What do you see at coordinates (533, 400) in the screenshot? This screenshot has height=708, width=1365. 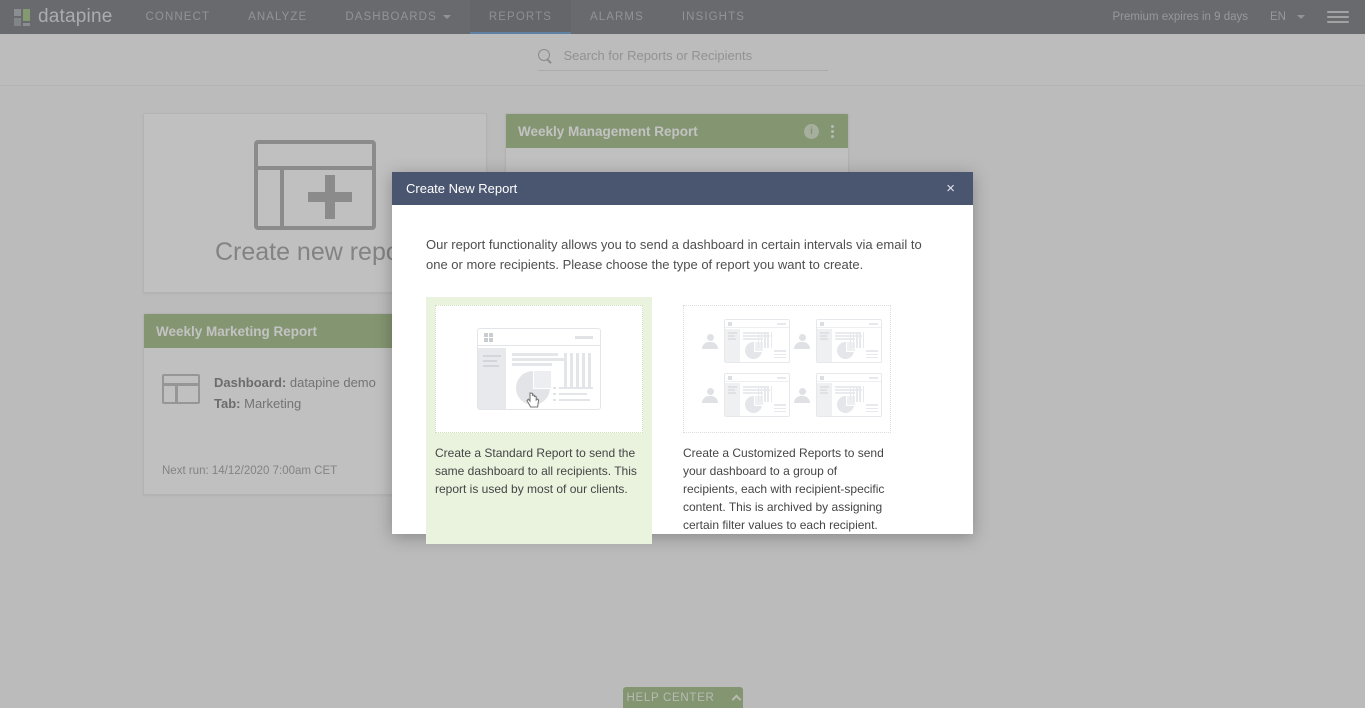 I see `hand-cursor-icon` at bounding box center [533, 400].